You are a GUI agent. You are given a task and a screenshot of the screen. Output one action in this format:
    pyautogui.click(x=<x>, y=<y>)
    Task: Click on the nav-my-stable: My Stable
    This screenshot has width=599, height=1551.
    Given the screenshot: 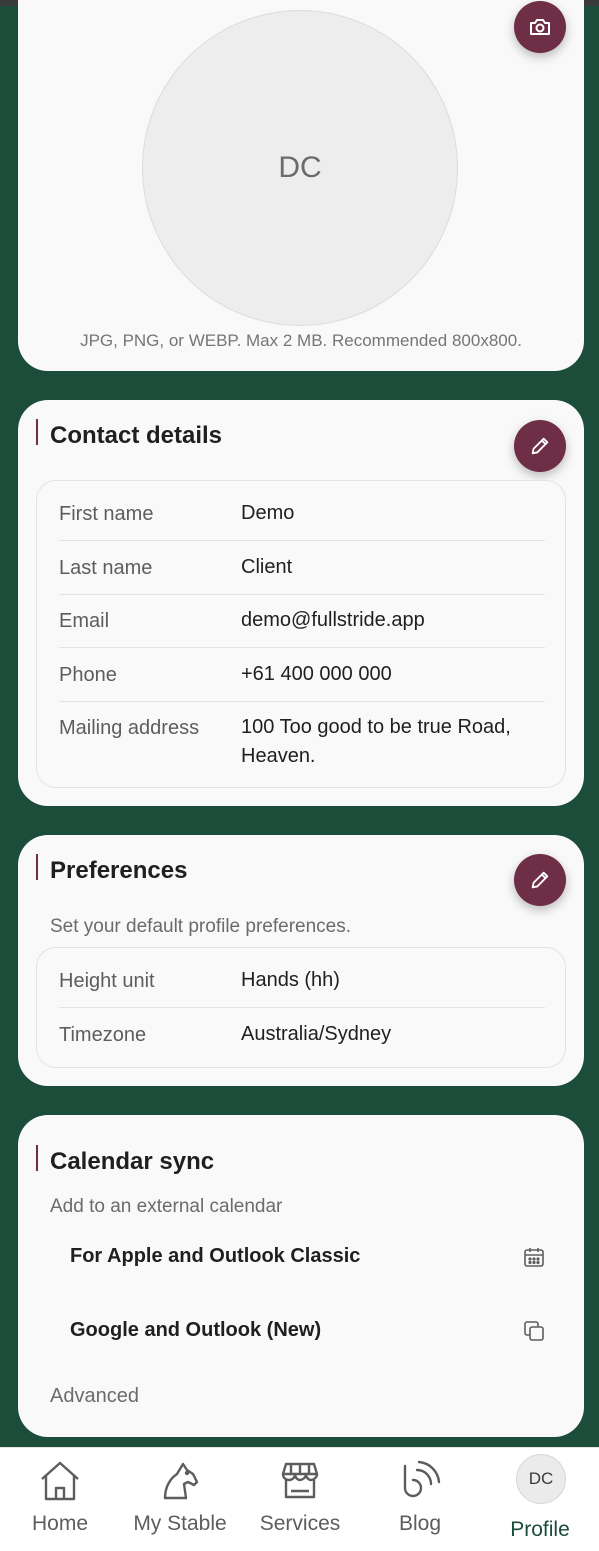 What is the action you would take?
    pyautogui.click(x=180, y=1499)
    